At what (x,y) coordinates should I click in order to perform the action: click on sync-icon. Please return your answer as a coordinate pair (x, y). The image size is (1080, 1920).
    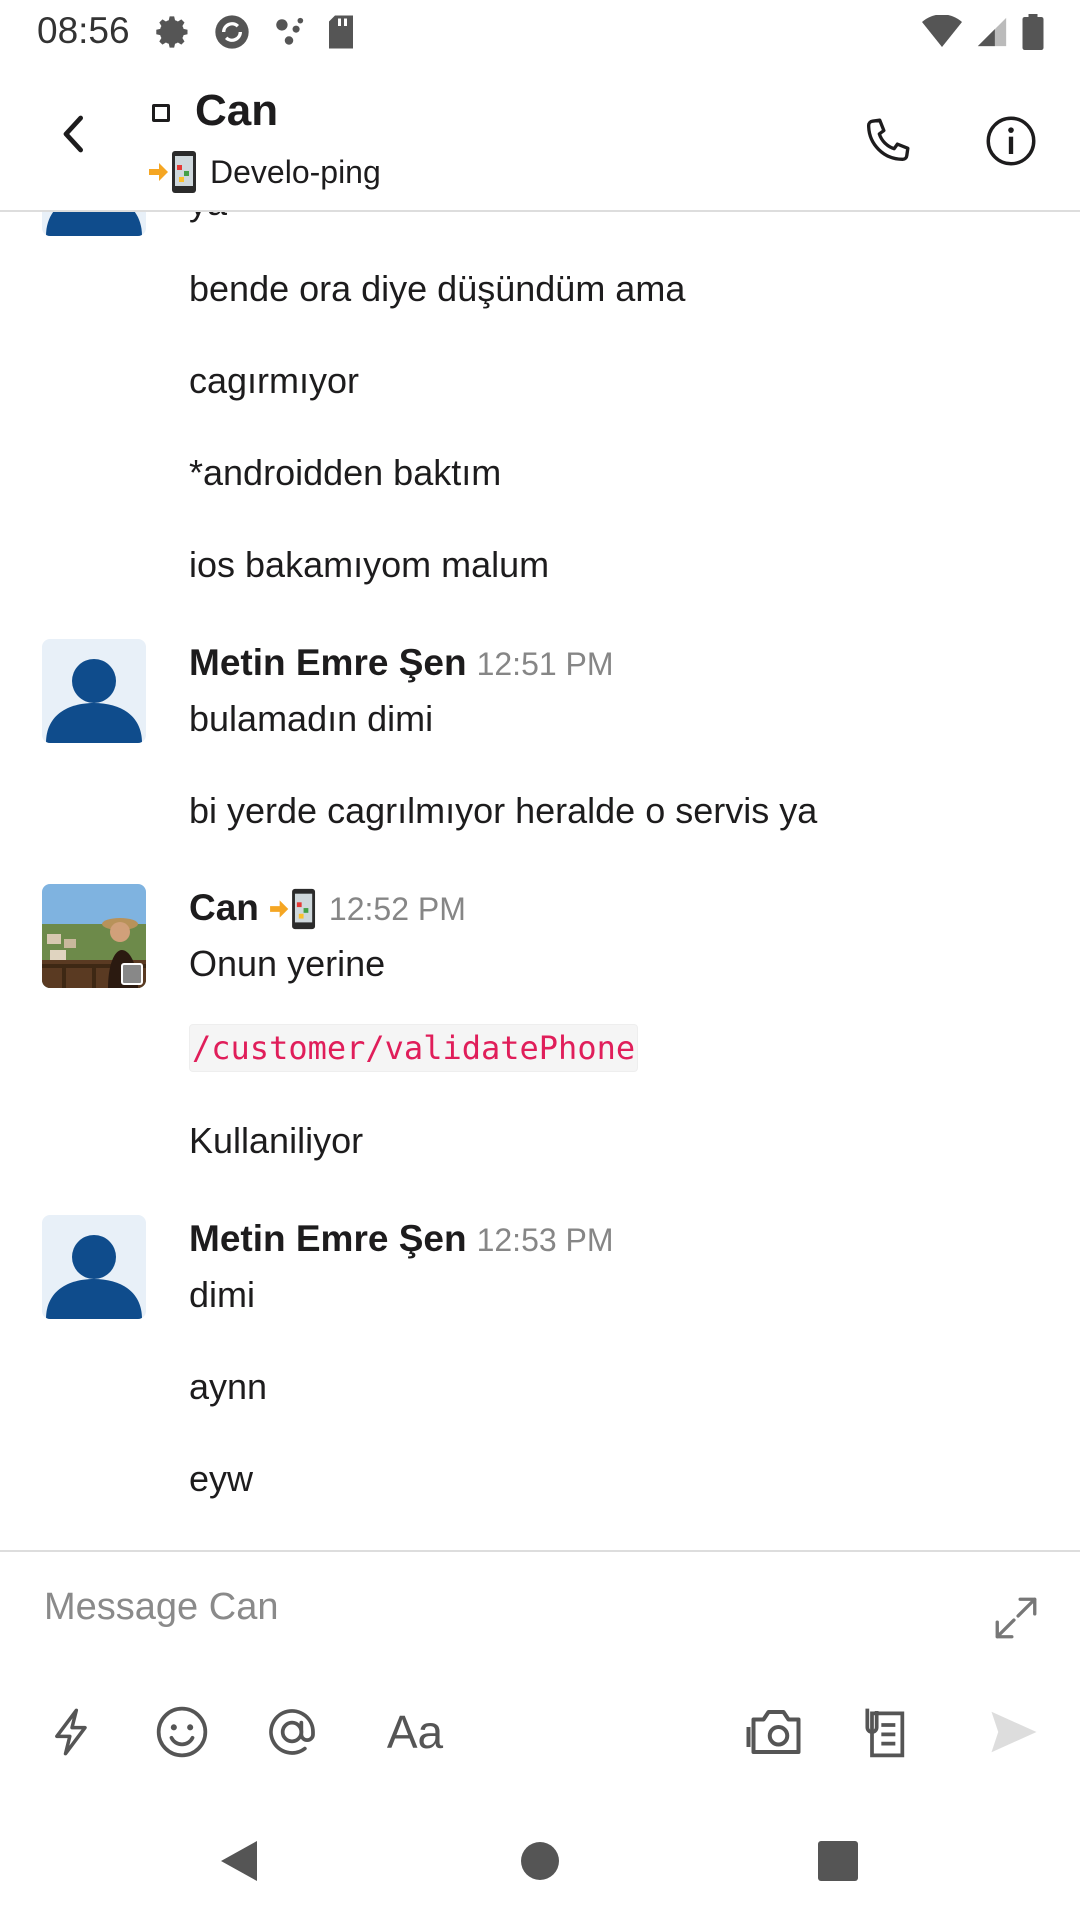
    Looking at the image, I should click on (232, 32).